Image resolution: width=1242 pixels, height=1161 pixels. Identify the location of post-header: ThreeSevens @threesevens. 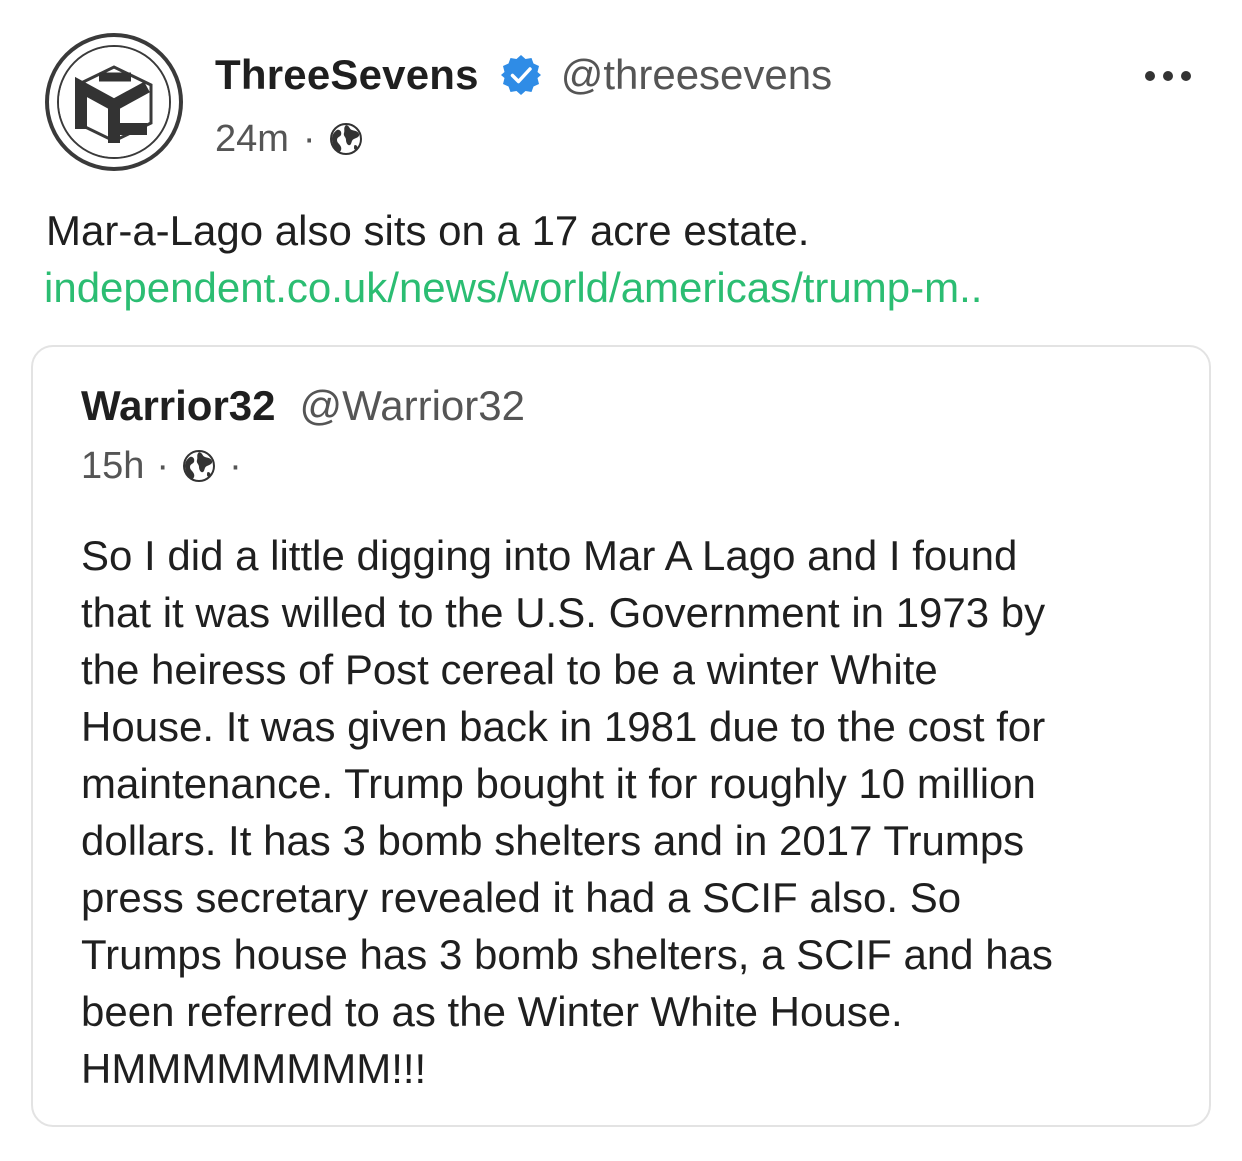
(523, 75).